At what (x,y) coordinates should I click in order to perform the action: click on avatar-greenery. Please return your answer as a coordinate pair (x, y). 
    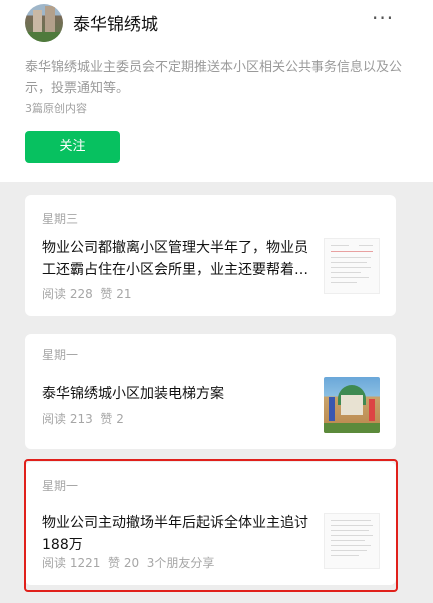
    Looking at the image, I should click on (44, 37).